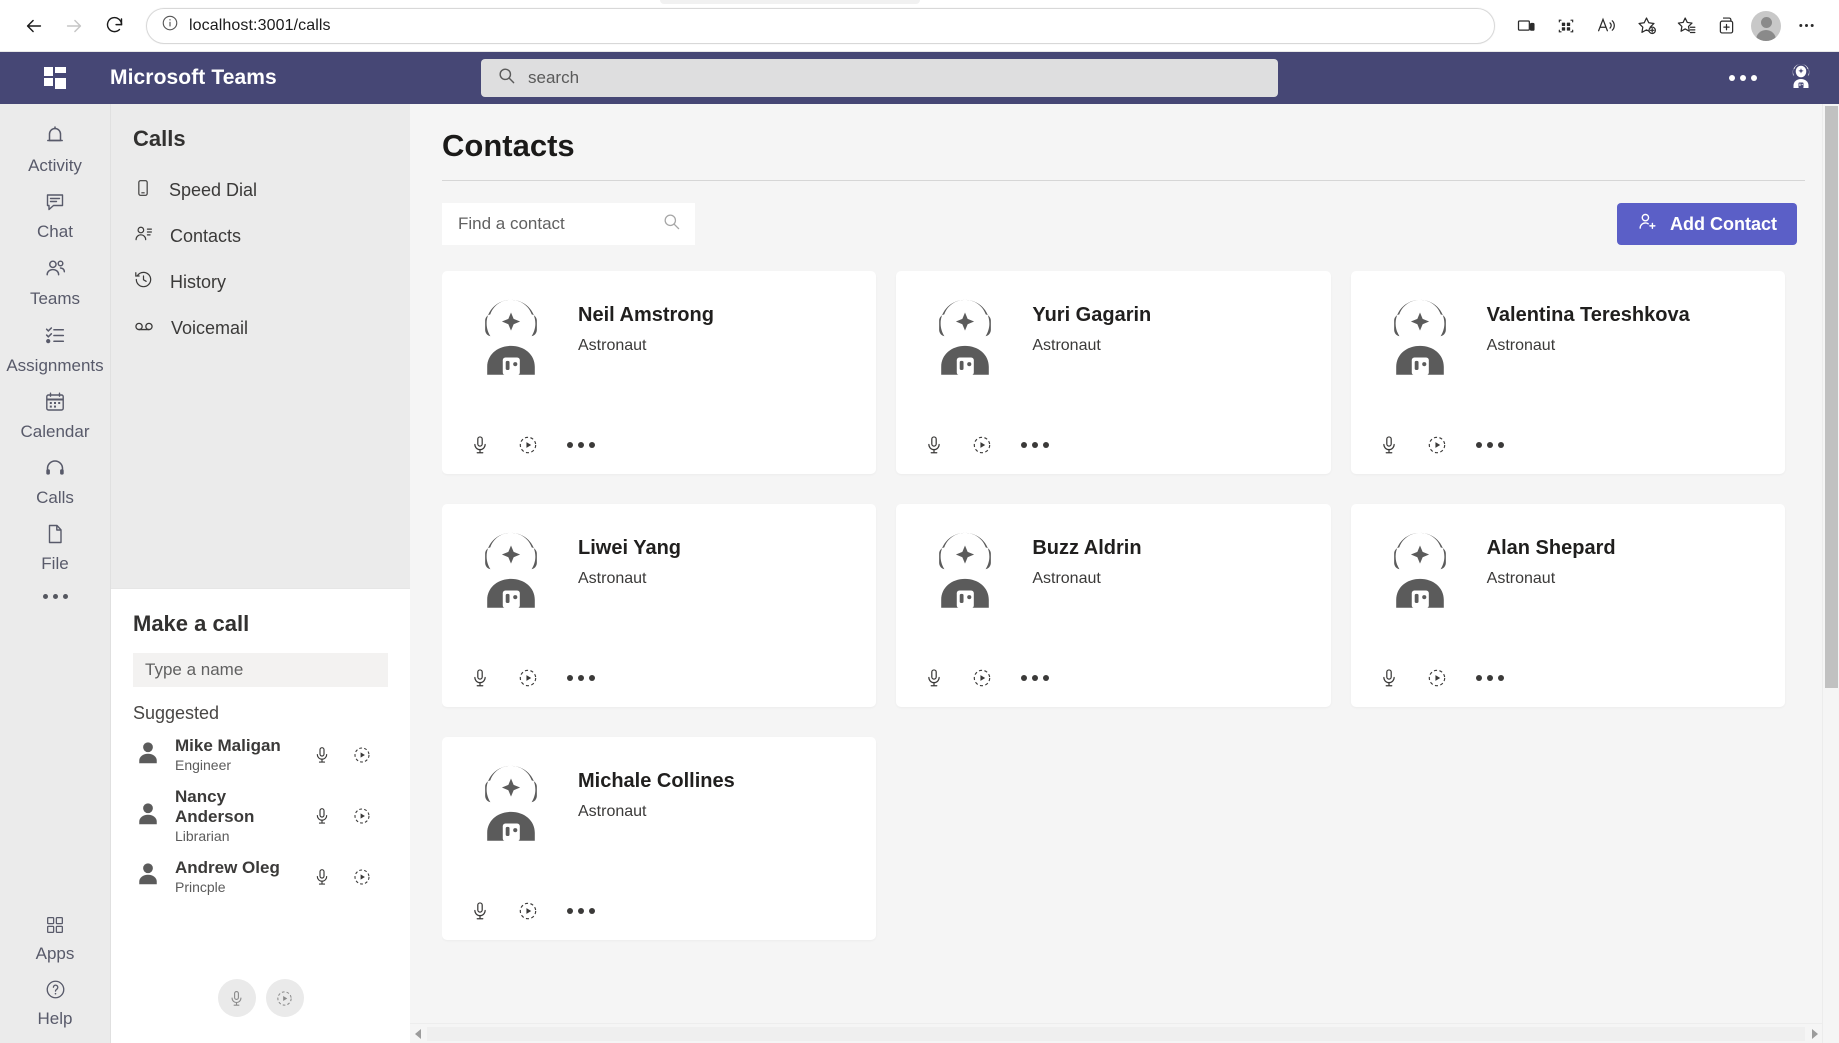  I want to click on sidebar-label: Assignments, so click(55, 365).